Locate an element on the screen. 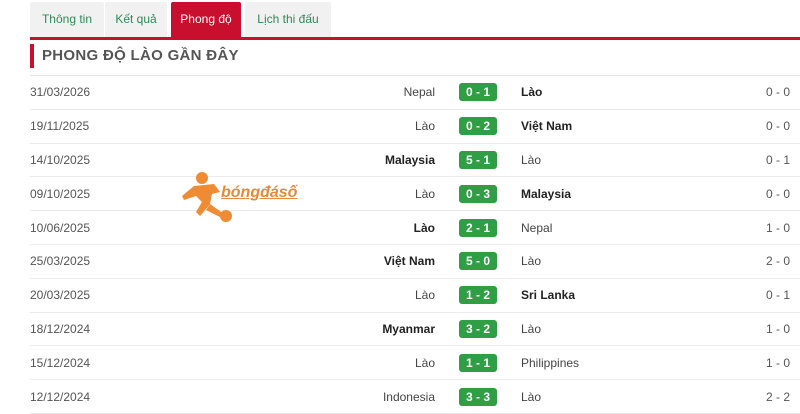 This screenshot has width=800, height=414. home-team: Myanmar is located at coordinates (408, 328).